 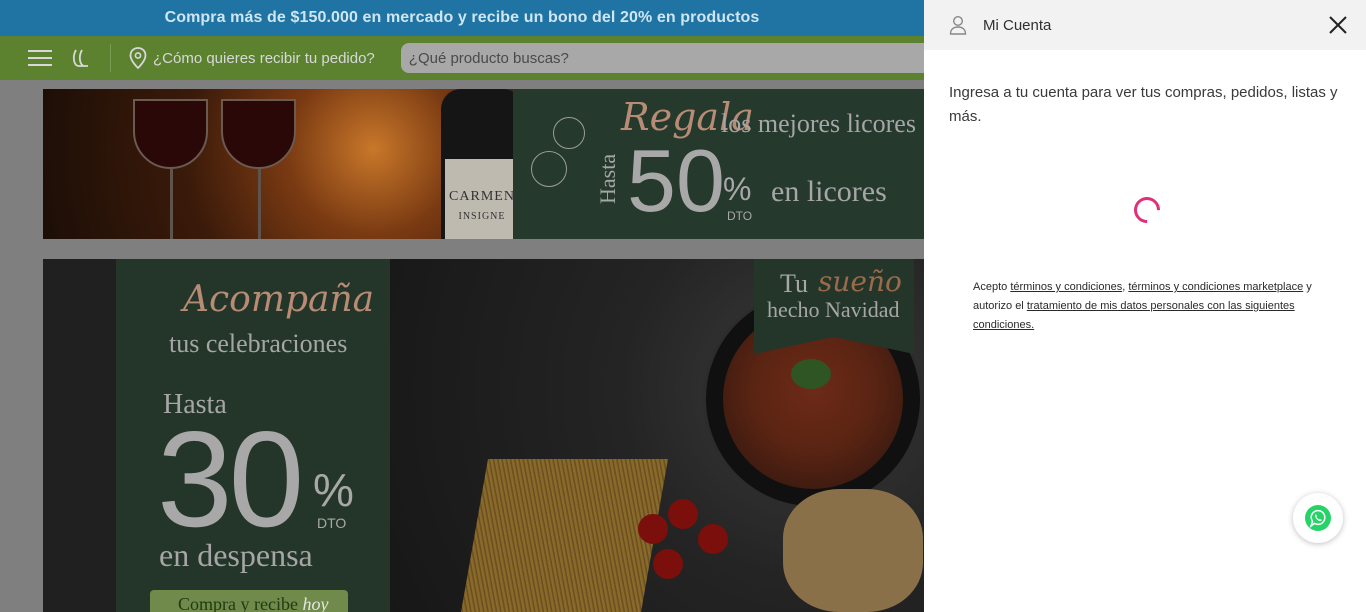 I want to click on banner-dto: DTO, so click(x=740, y=216).